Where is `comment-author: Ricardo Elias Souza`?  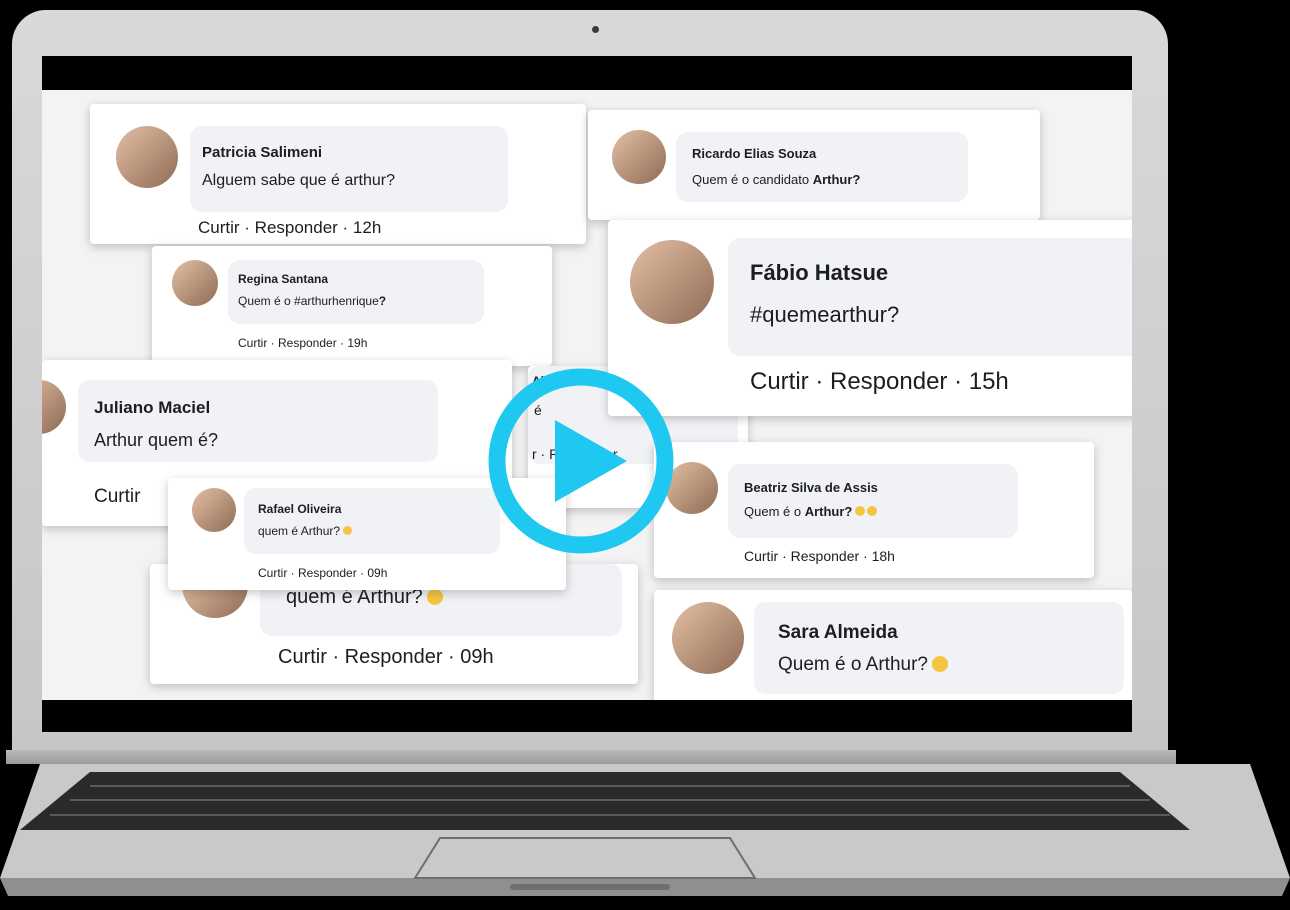
comment-author: Ricardo Elias Souza is located at coordinates (754, 153).